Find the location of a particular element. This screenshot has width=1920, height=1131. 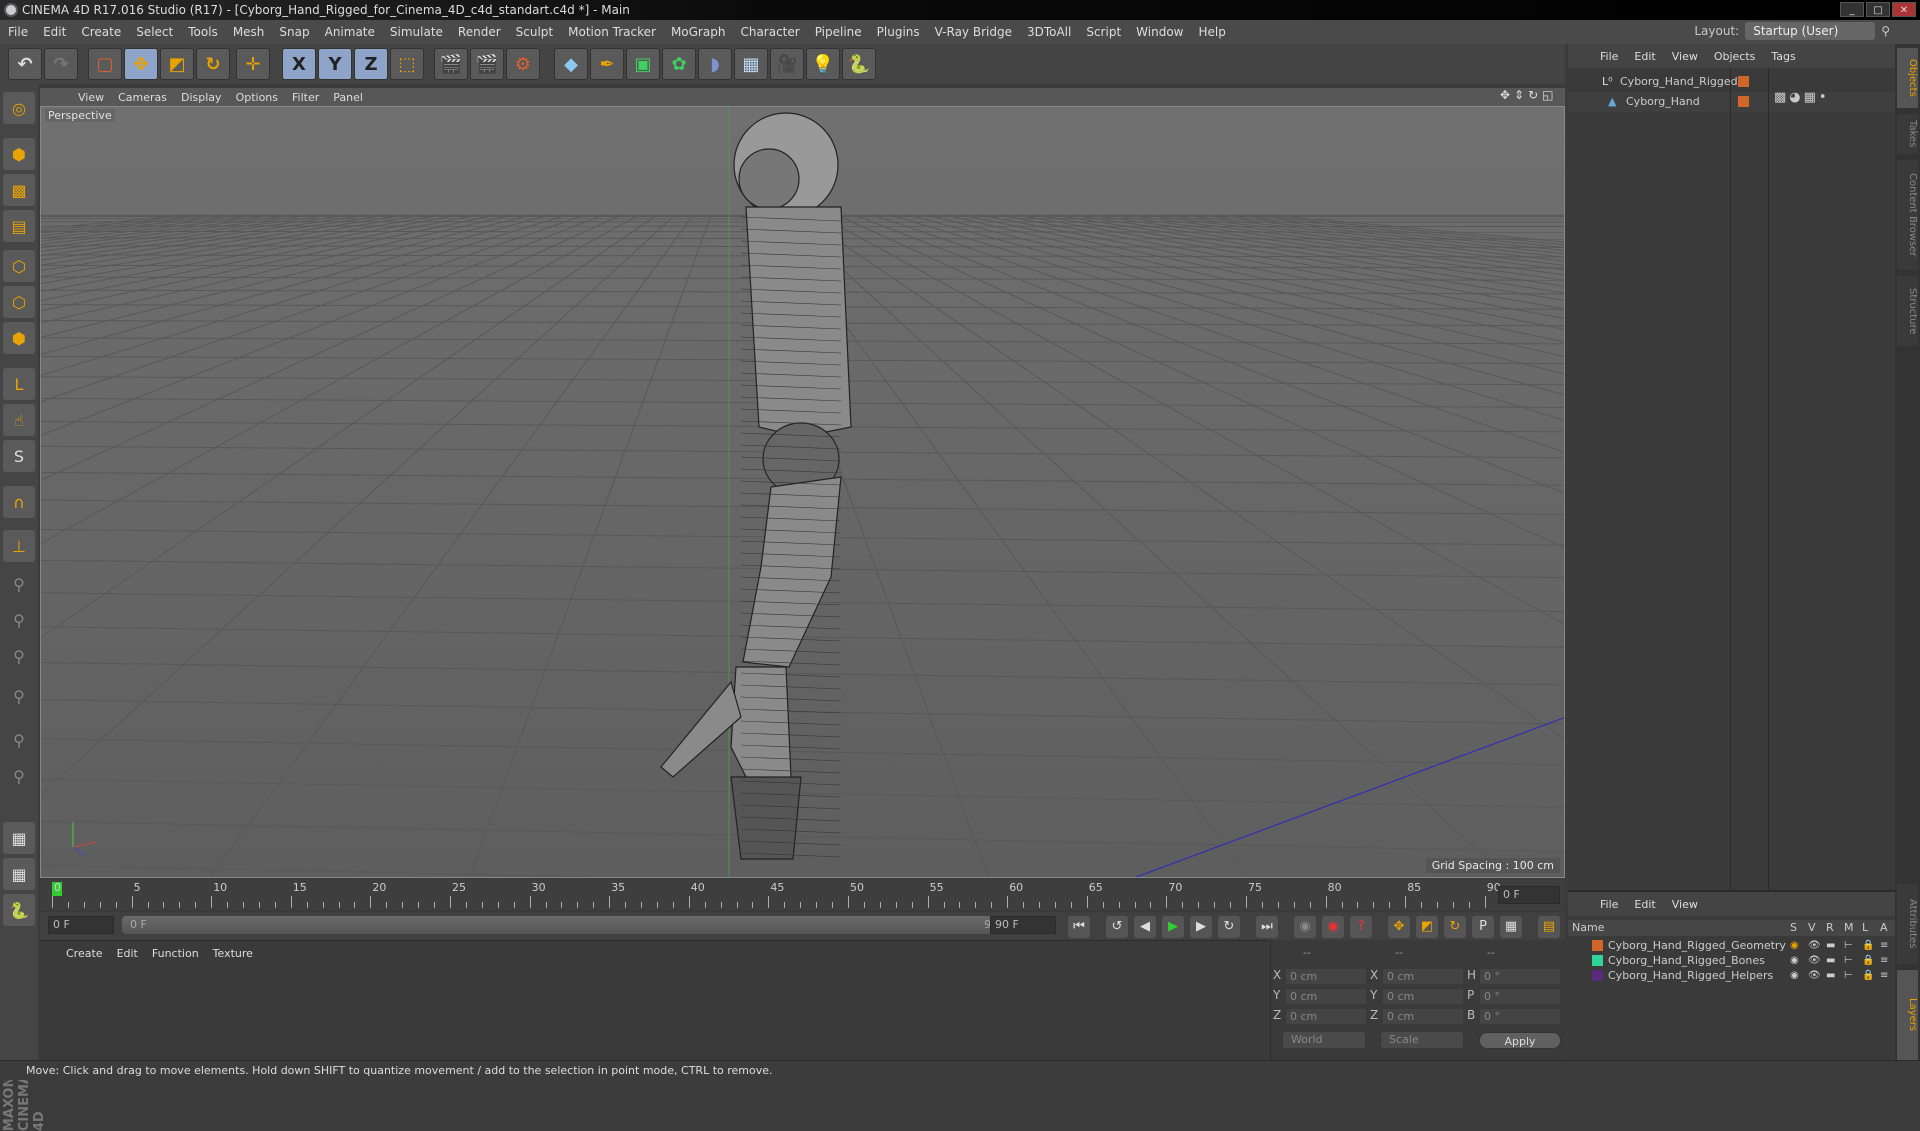

pen-spline-icon: ✒ is located at coordinates (607, 64).